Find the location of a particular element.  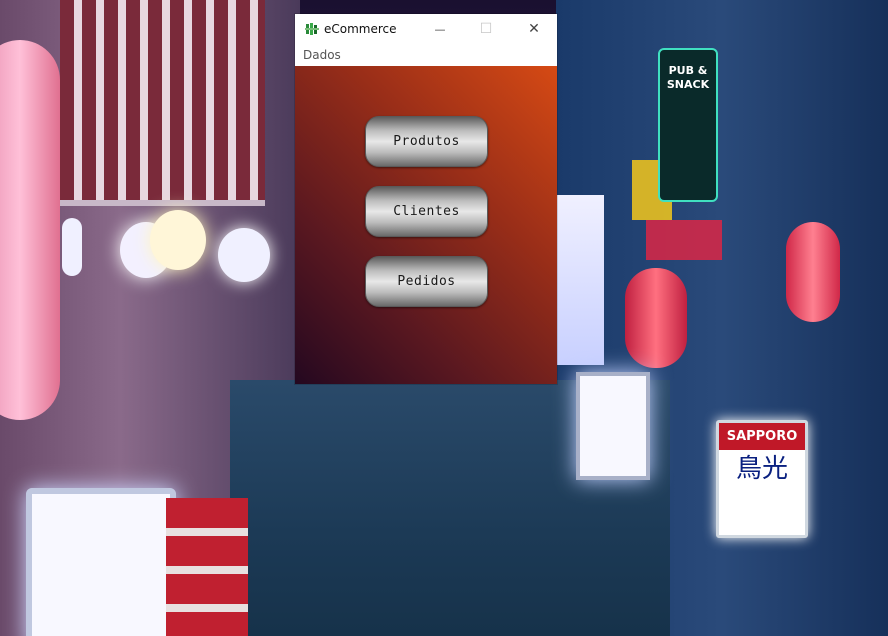

beer-crates is located at coordinates (207, 567).